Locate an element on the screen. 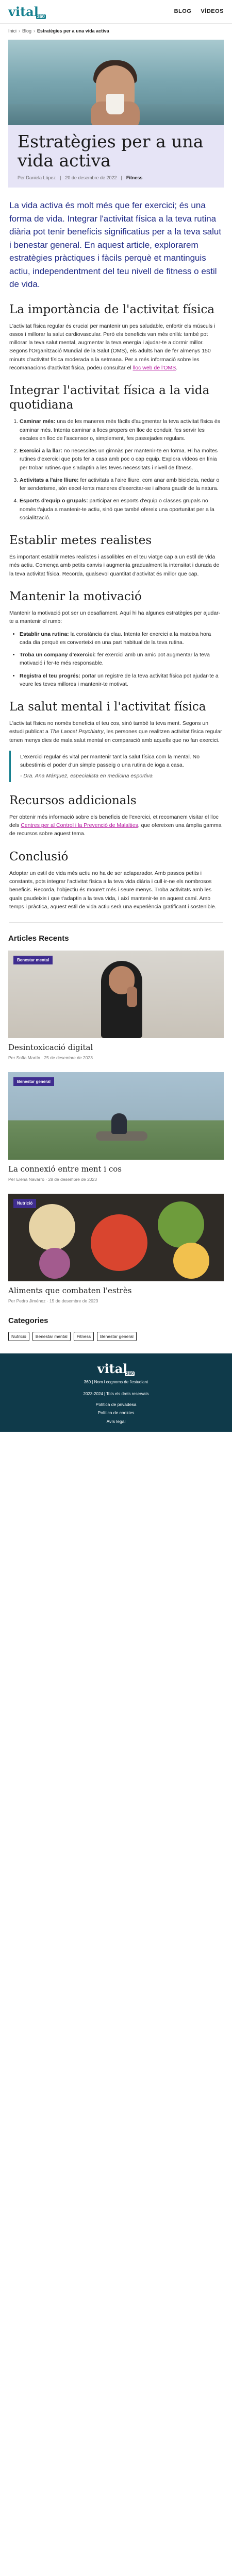  footer-copyright: 2023-2024 | Tots els drets reservats is located at coordinates (116, 1394).